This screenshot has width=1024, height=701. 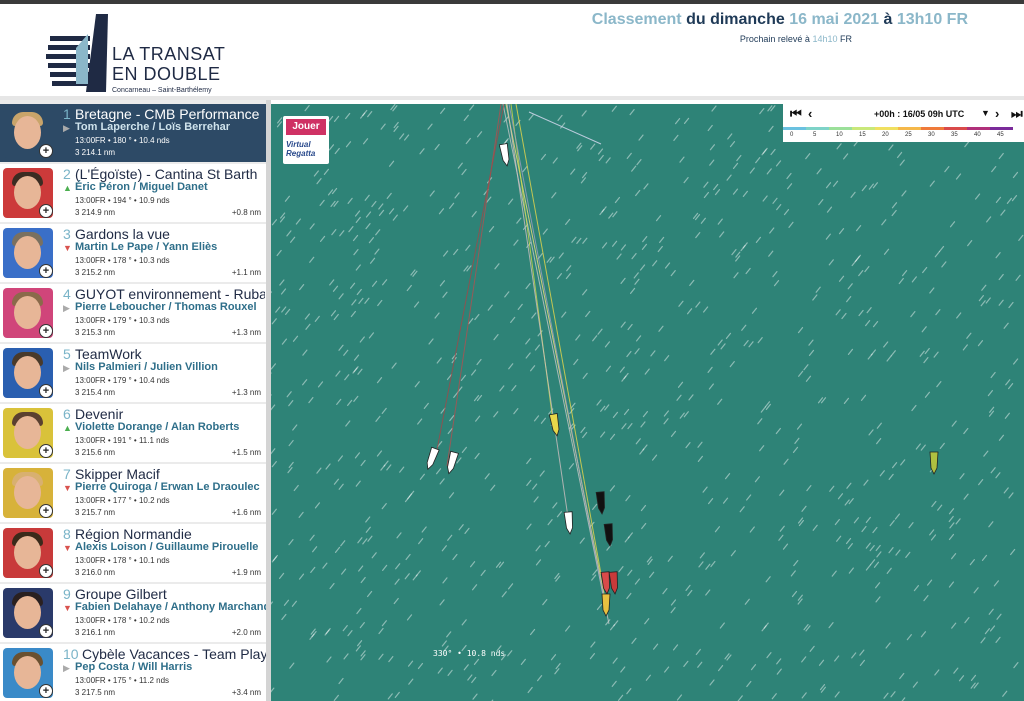 What do you see at coordinates (810, 113) in the screenshot?
I see `step-back-icon: ‹` at bounding box center [810, 113].